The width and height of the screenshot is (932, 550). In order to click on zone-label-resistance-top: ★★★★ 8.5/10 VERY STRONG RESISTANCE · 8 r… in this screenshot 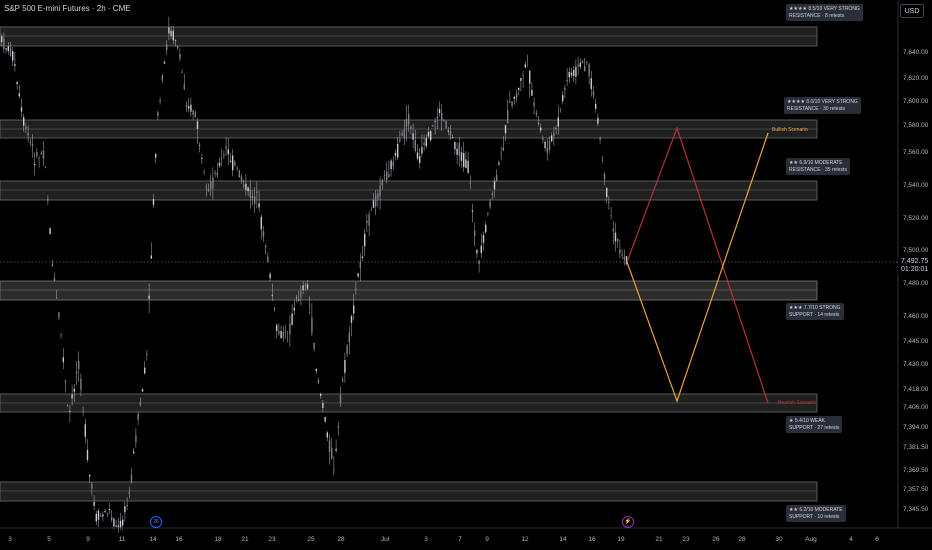, I will do `click(824, 12)`.